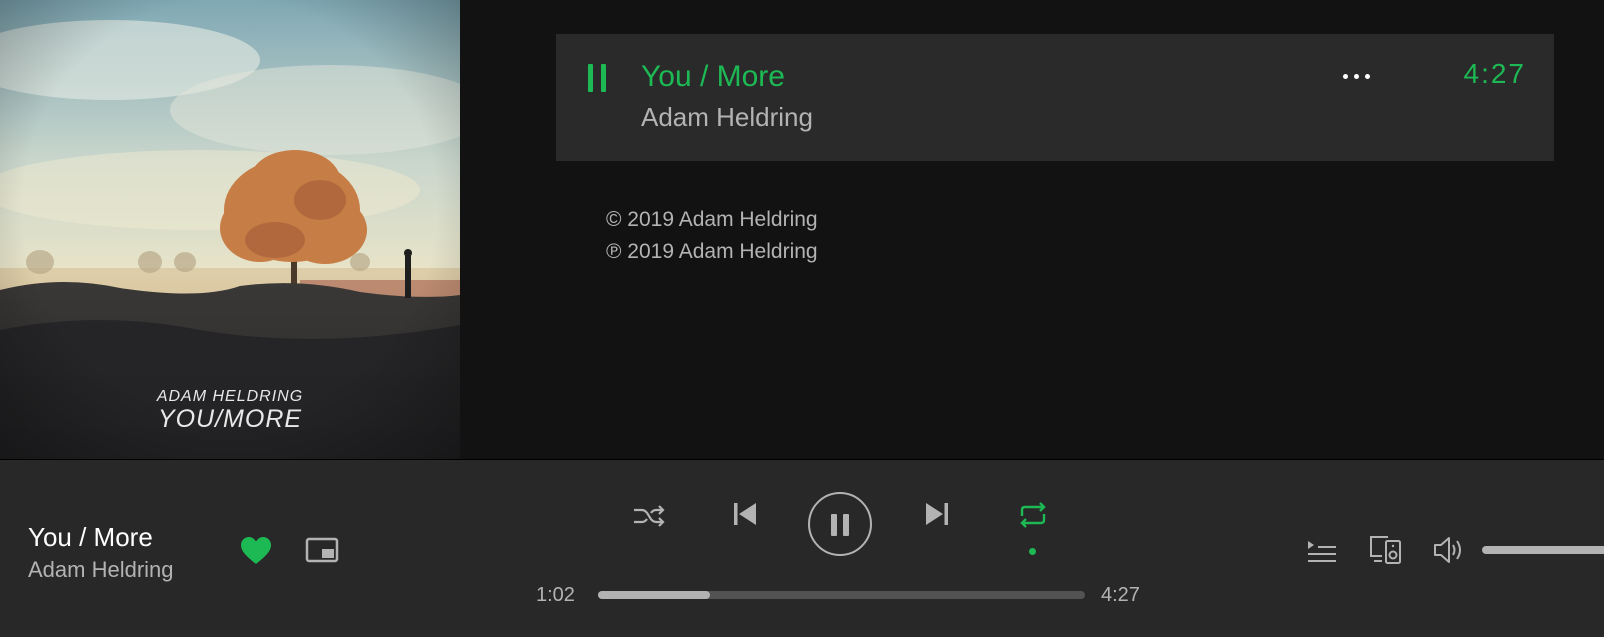 The image size is (1604, 637). Describe the element at coordinates (1386, 550) in the screenshot. I see `connect-devices-icon` at that location.